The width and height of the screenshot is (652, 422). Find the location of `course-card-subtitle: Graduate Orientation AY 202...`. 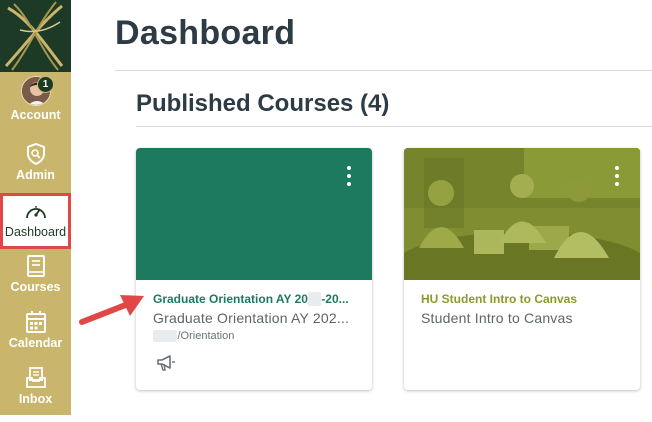

course-card-subtitle: Graduate Orientation AY 202... is located at coordinates (251, 318).